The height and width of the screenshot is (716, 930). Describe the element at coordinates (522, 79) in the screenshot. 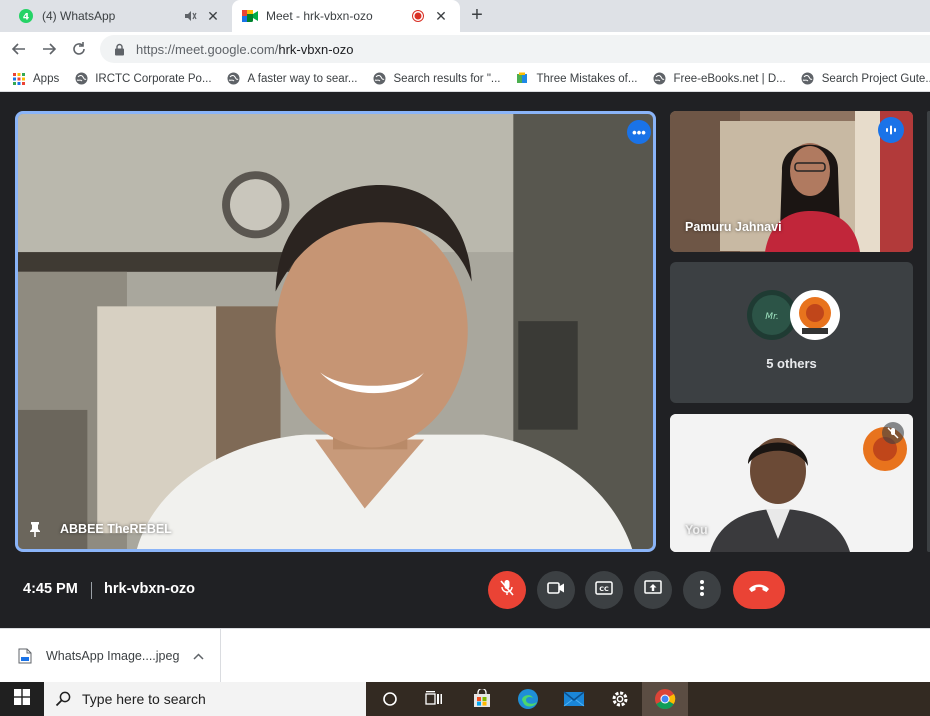

I see `book-icon` at that location.